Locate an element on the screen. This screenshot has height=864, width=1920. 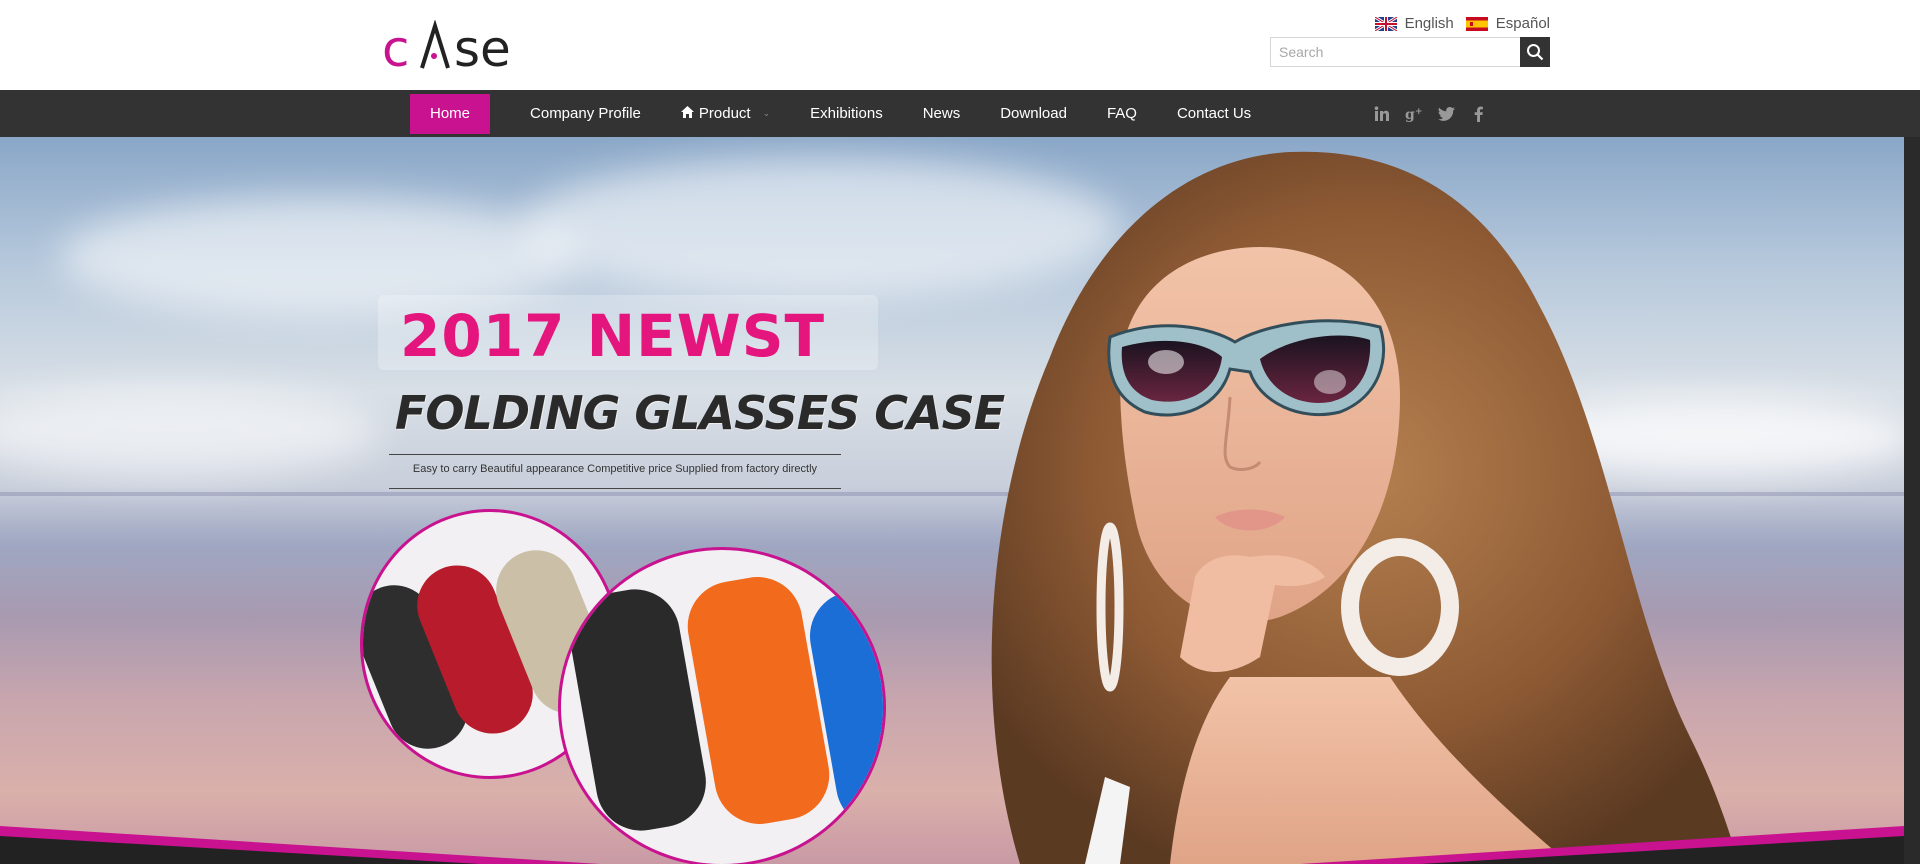
home-icon is located at coordinates (687, 113).